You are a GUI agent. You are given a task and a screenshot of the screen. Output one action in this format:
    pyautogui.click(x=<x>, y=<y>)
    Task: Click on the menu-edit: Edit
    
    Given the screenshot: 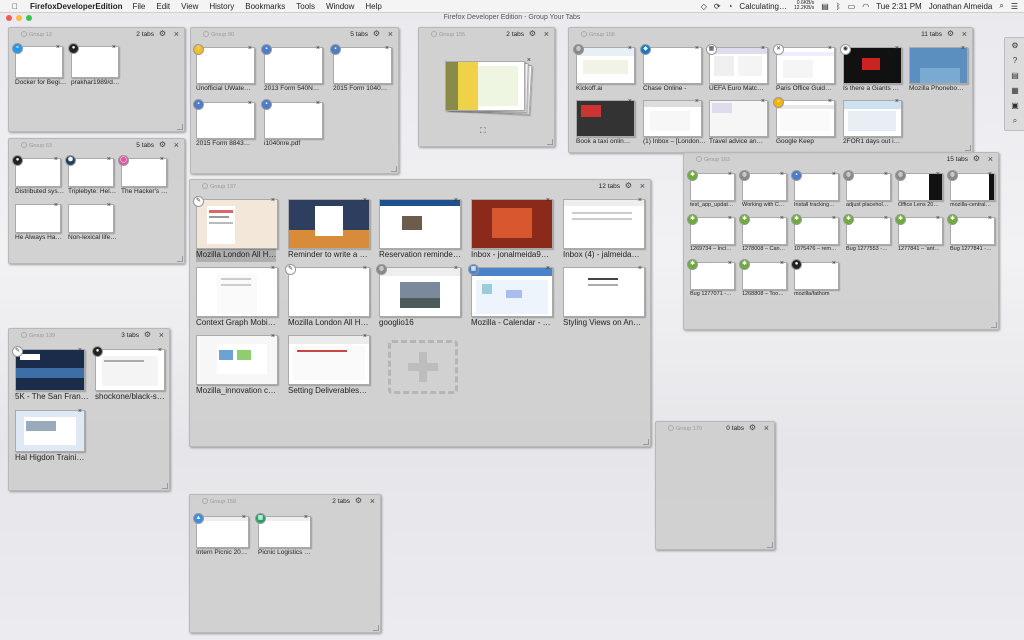 What is the action you would take?
    pyautogui.click(x=163, y=6)
    